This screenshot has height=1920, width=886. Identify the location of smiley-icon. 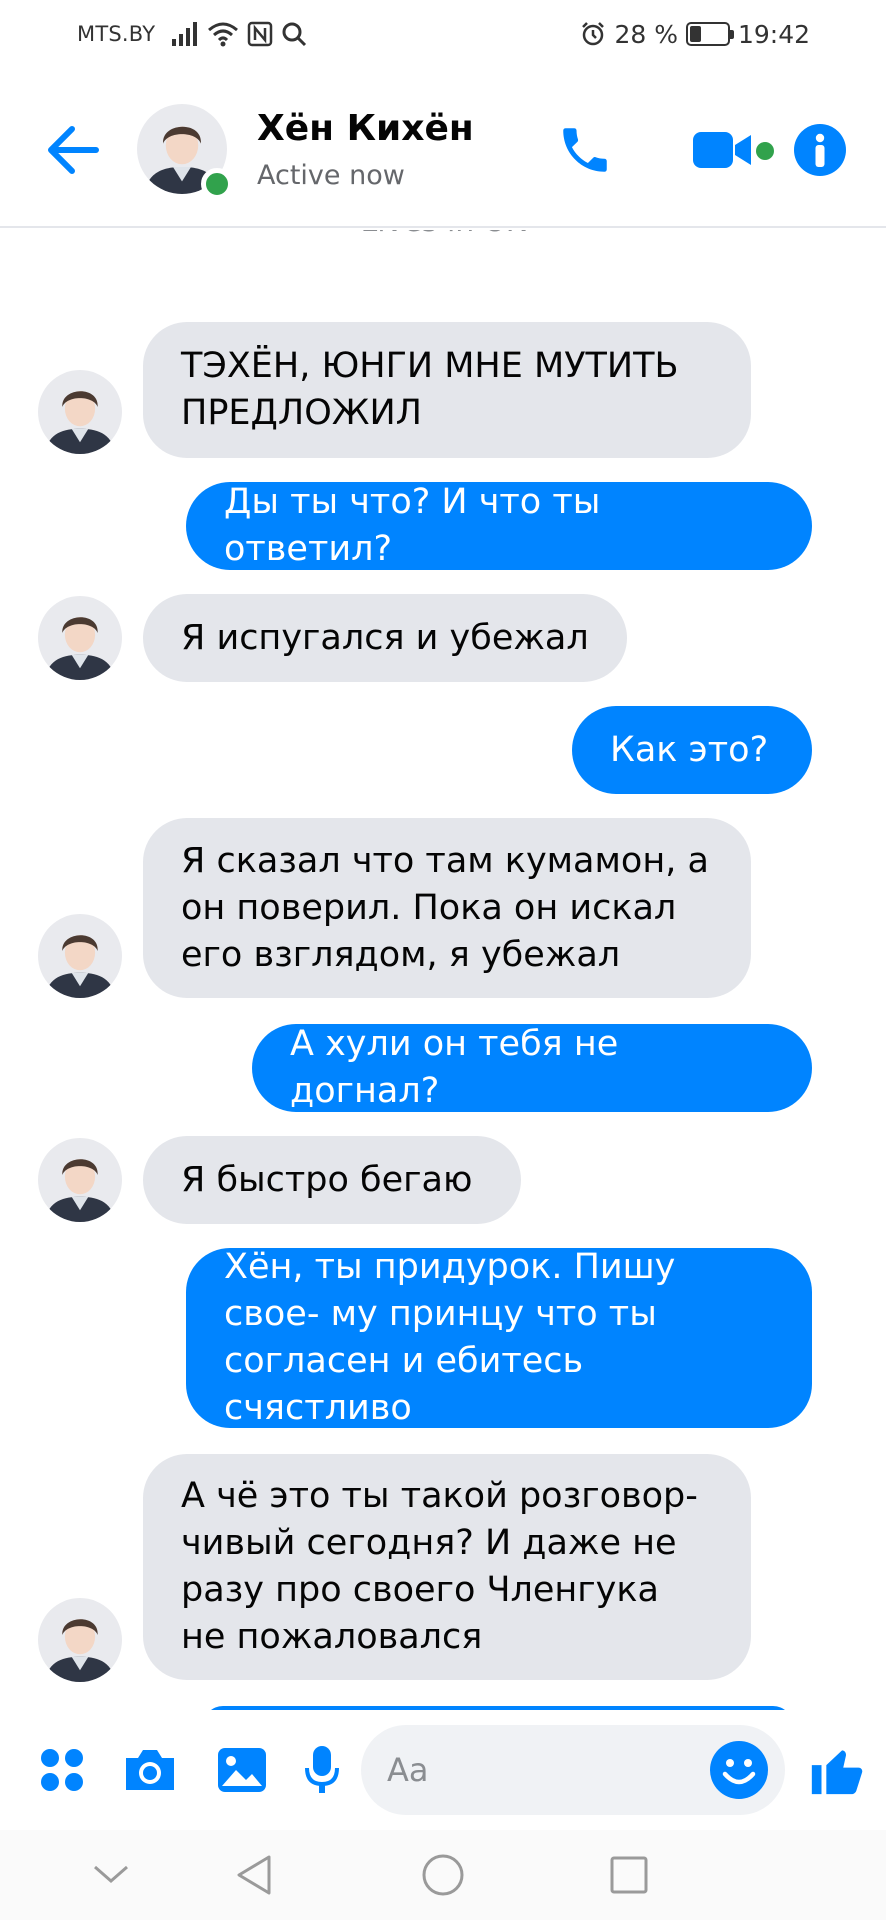
(739, 1770).